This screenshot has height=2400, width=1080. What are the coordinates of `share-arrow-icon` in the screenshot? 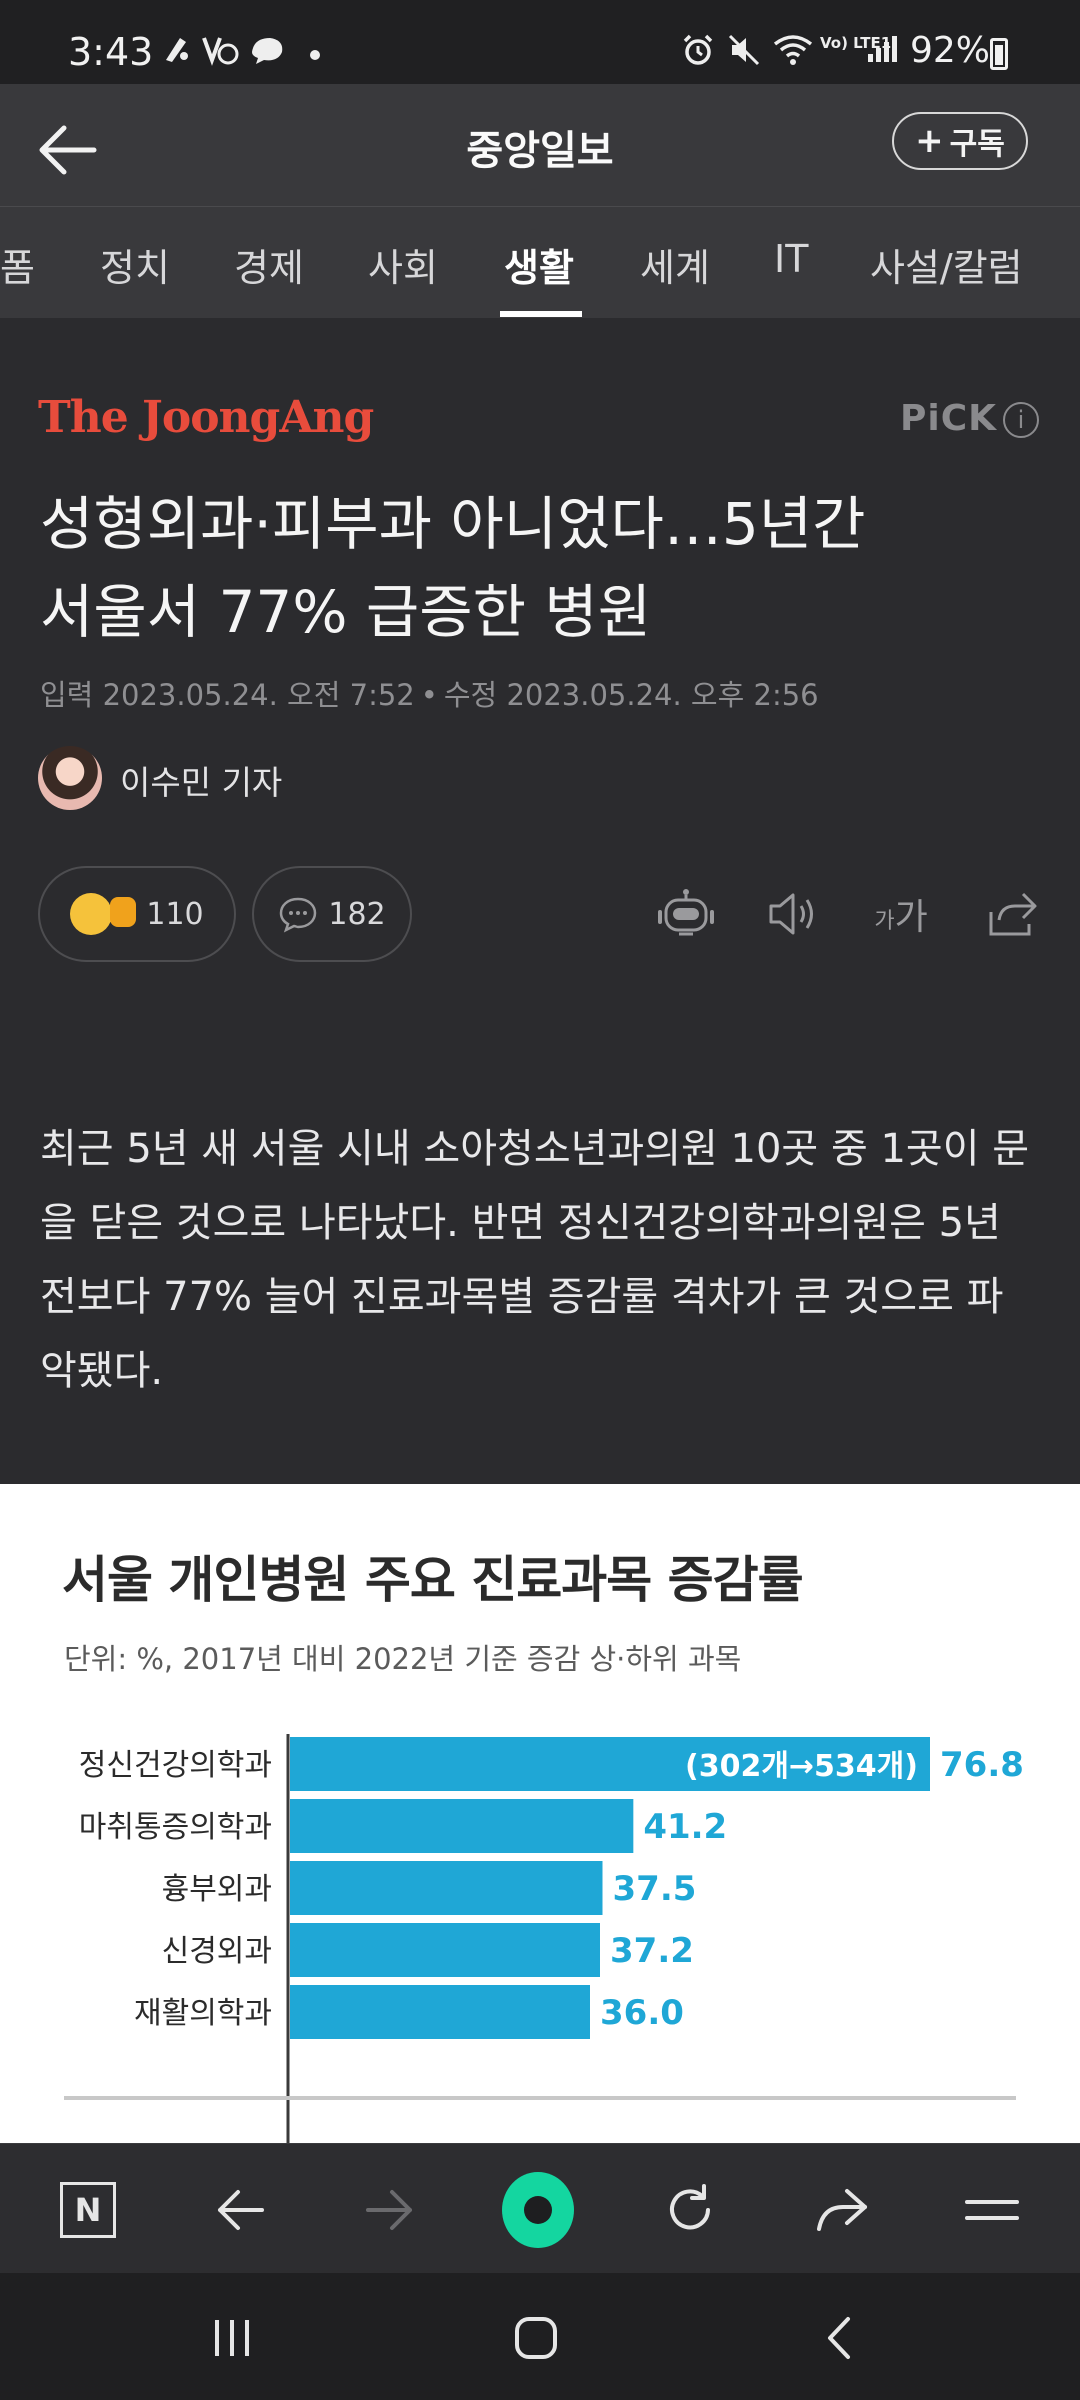 It's located at (842, 2210).